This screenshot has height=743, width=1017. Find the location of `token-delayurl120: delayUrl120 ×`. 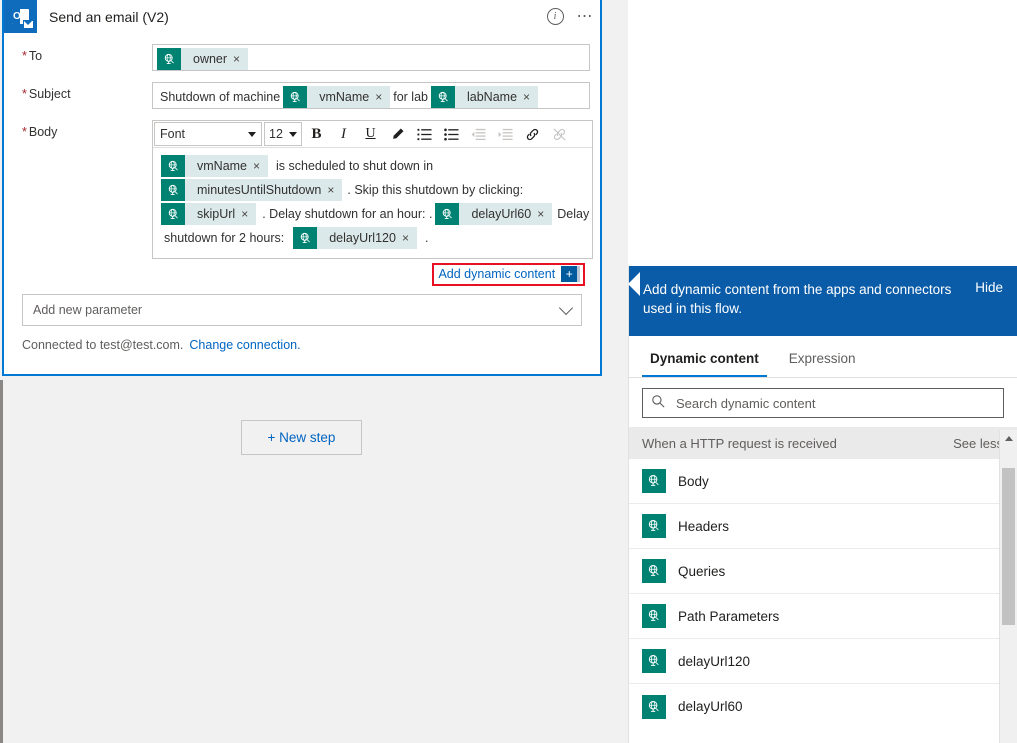

token-delayurl120: delayUrl120 × is located at coordinates (355, 238).